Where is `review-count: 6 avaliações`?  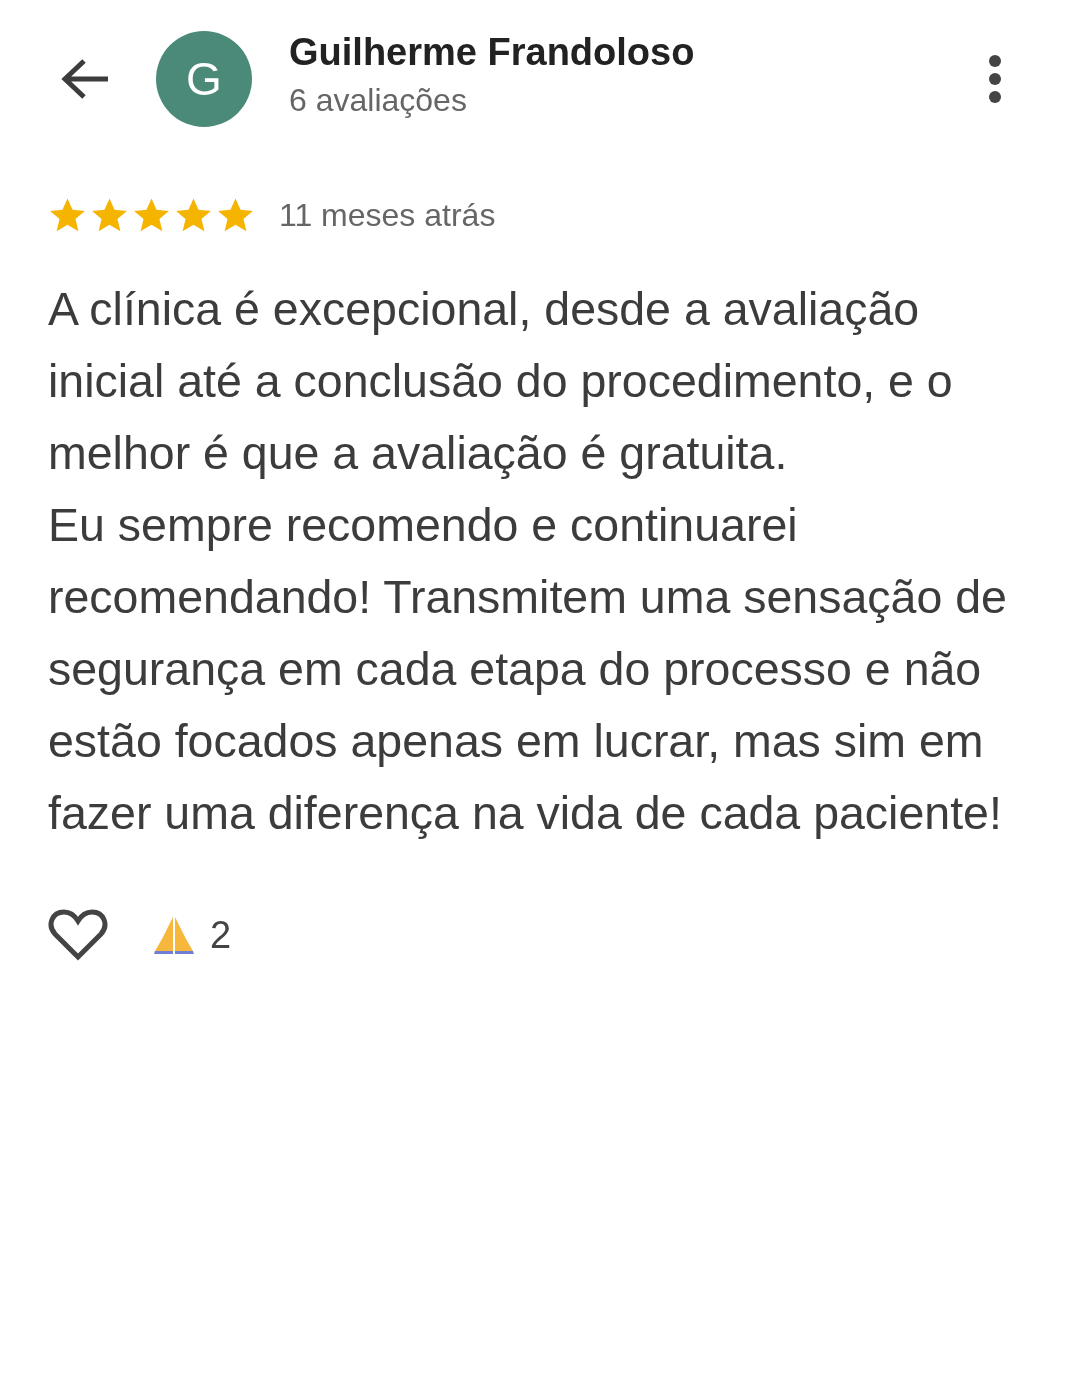
review-count: 6 avaliações is located at coordinates (378, 100).